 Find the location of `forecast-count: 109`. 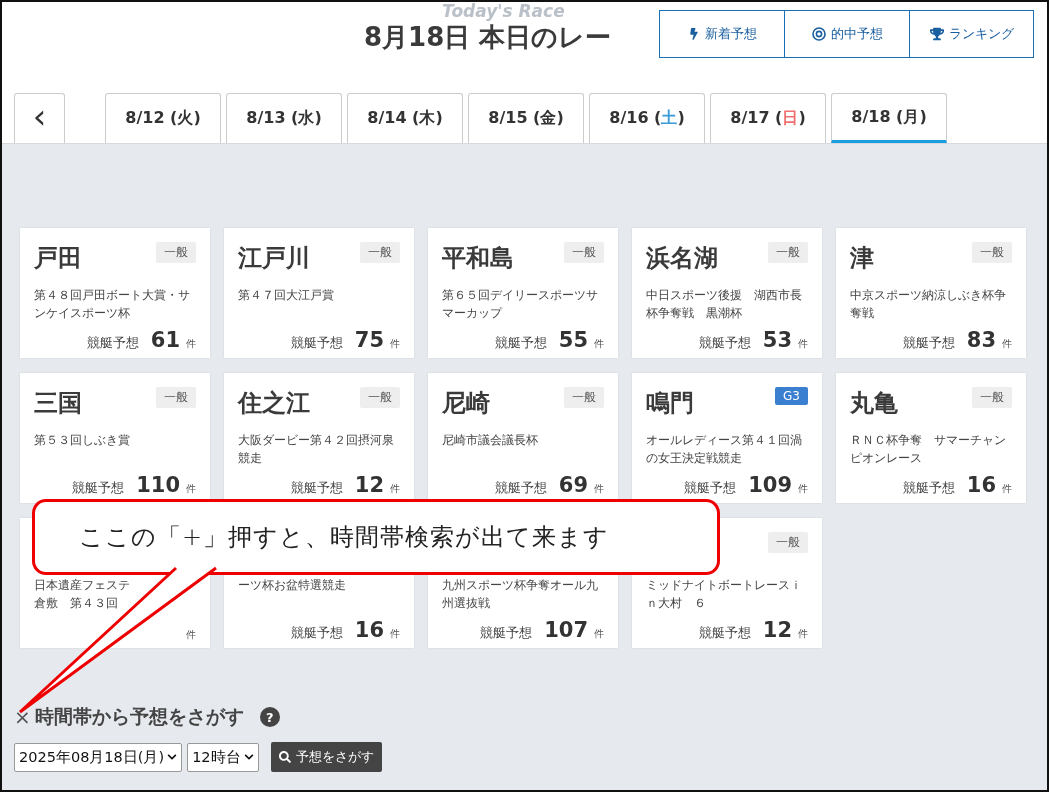

forecast-count: 109 is located at coordinates (770, 485).